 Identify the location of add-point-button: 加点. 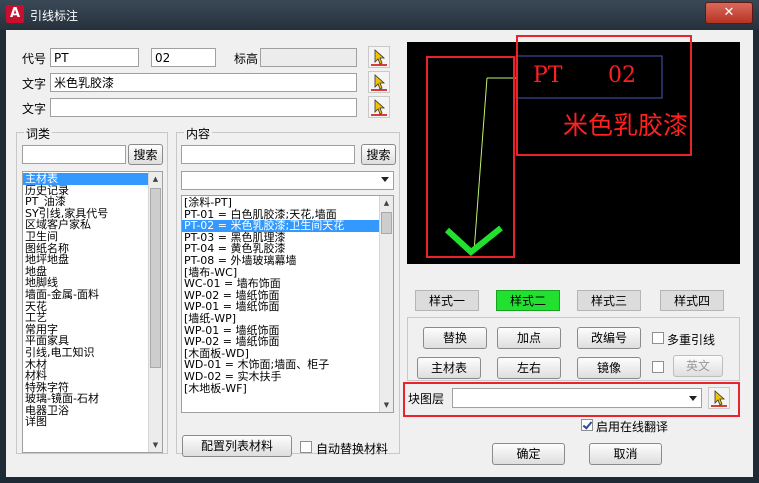
(529, 338).